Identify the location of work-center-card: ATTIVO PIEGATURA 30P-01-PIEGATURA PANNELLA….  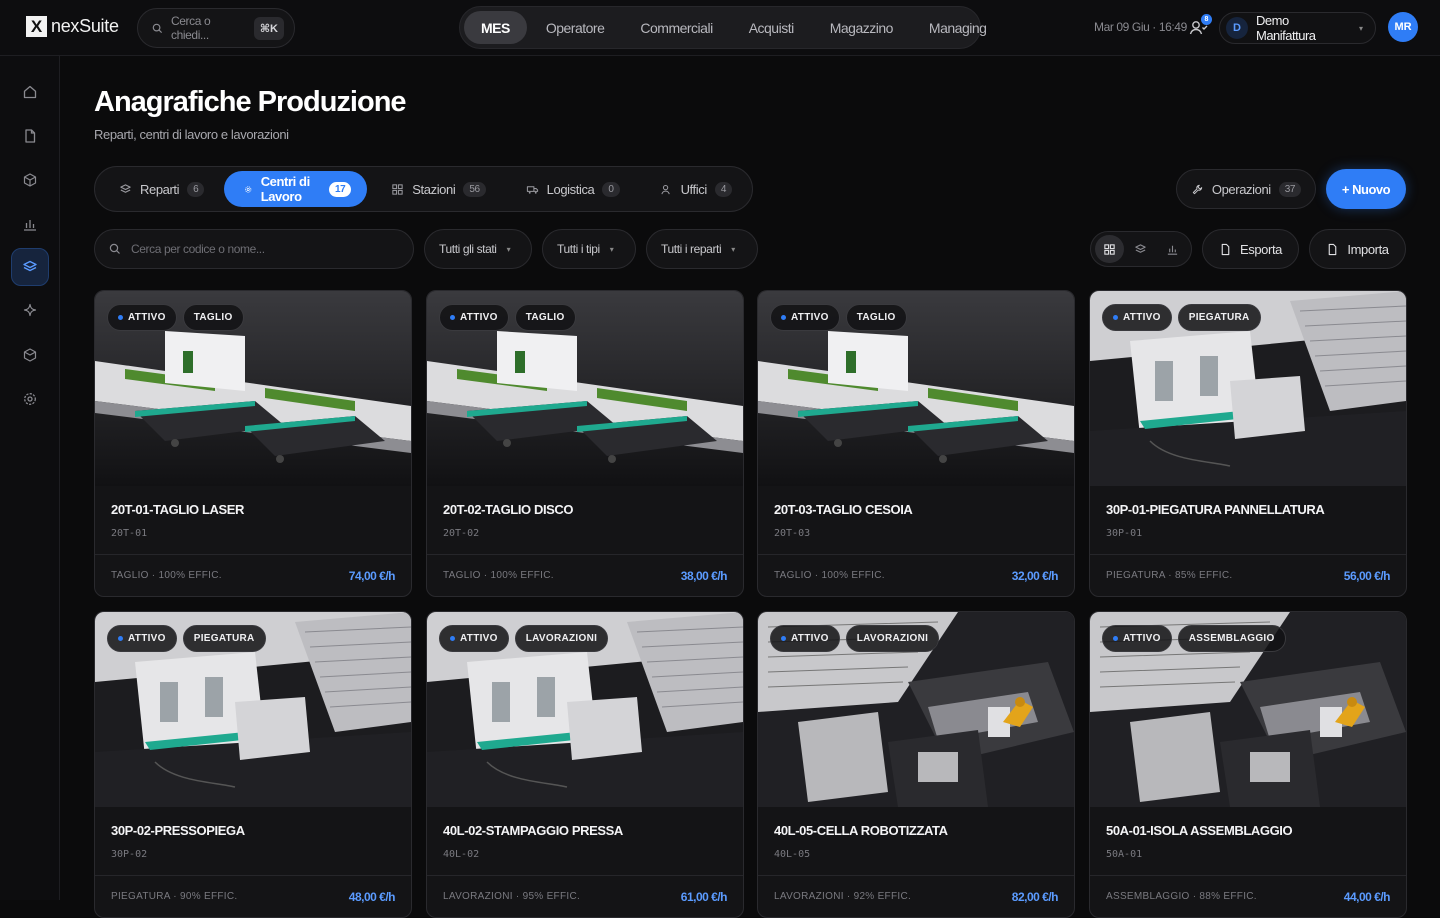
(1248, 443).